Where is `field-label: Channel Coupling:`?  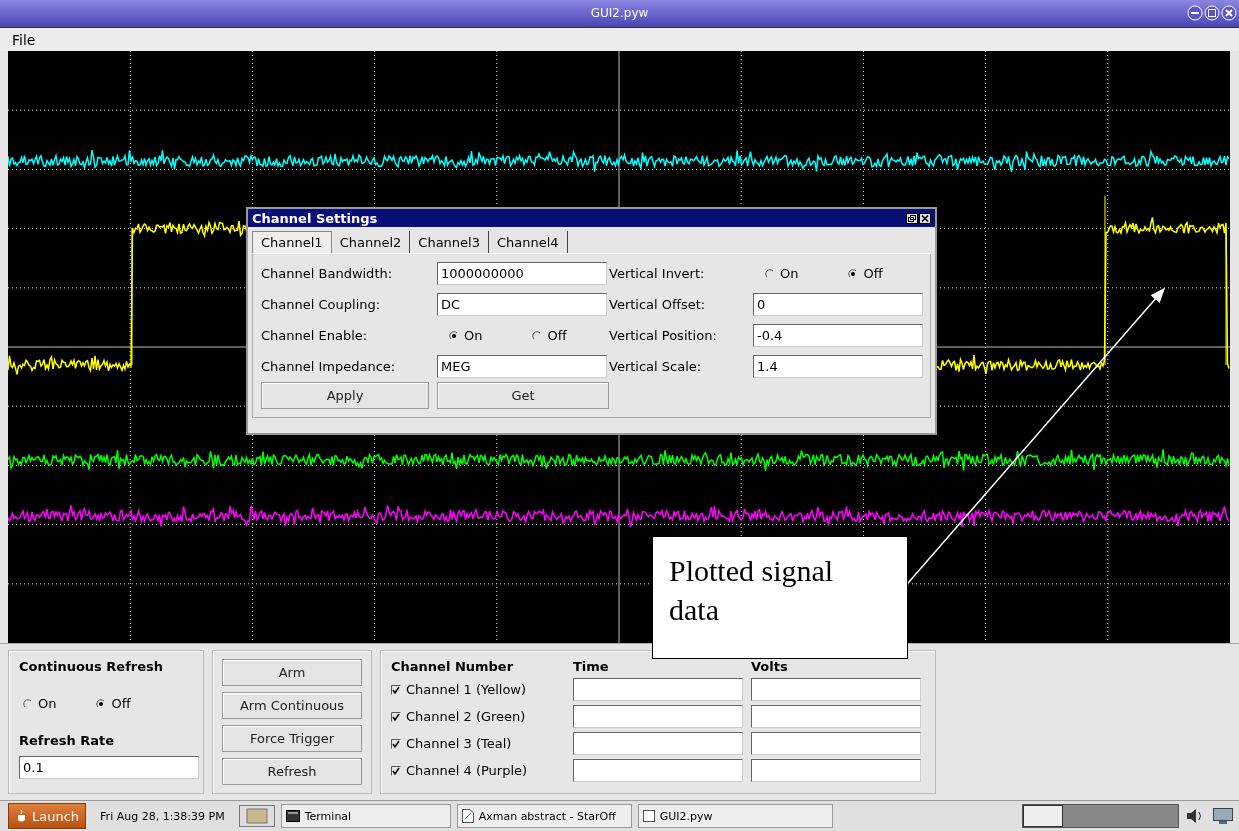
field-label: Channel Coupling: is located at coordinates (321, 305).